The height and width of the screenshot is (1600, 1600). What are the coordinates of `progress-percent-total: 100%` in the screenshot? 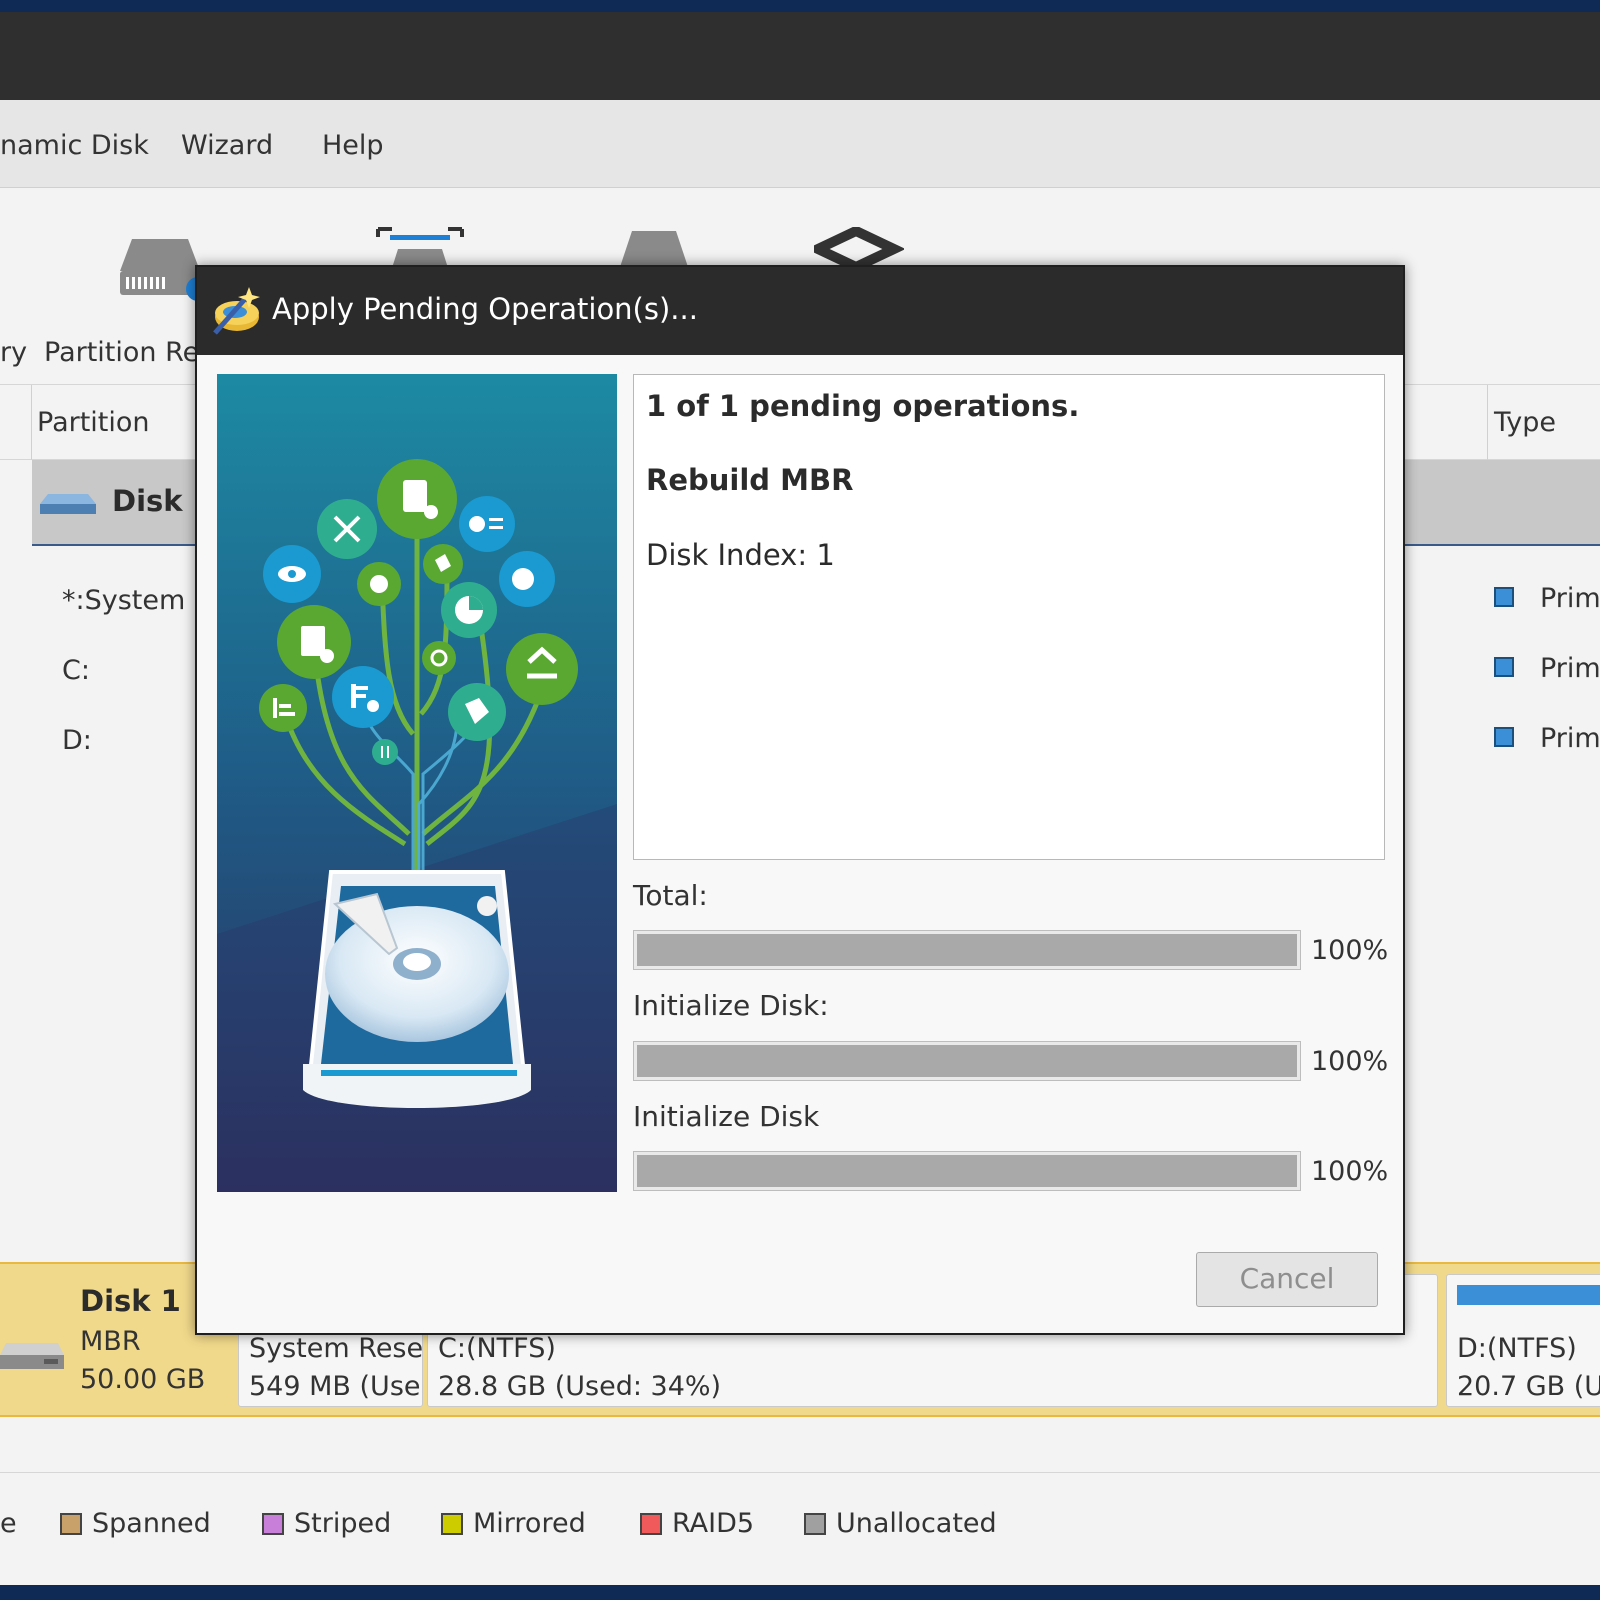 It's located at (1350, 950).